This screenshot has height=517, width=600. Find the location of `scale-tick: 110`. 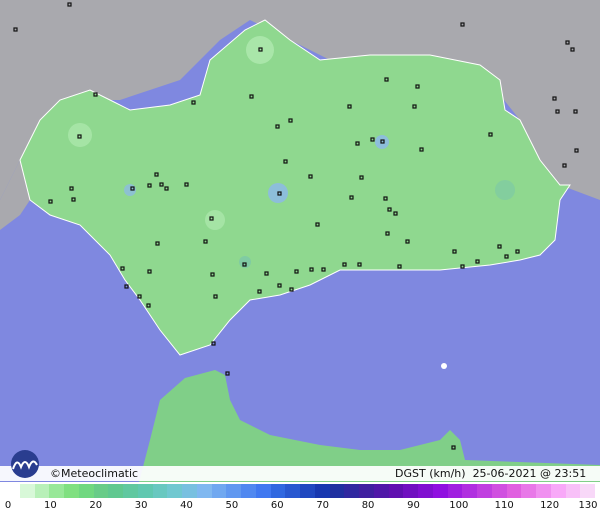

scale-tick: 110 is located at coordinates (504, 505).